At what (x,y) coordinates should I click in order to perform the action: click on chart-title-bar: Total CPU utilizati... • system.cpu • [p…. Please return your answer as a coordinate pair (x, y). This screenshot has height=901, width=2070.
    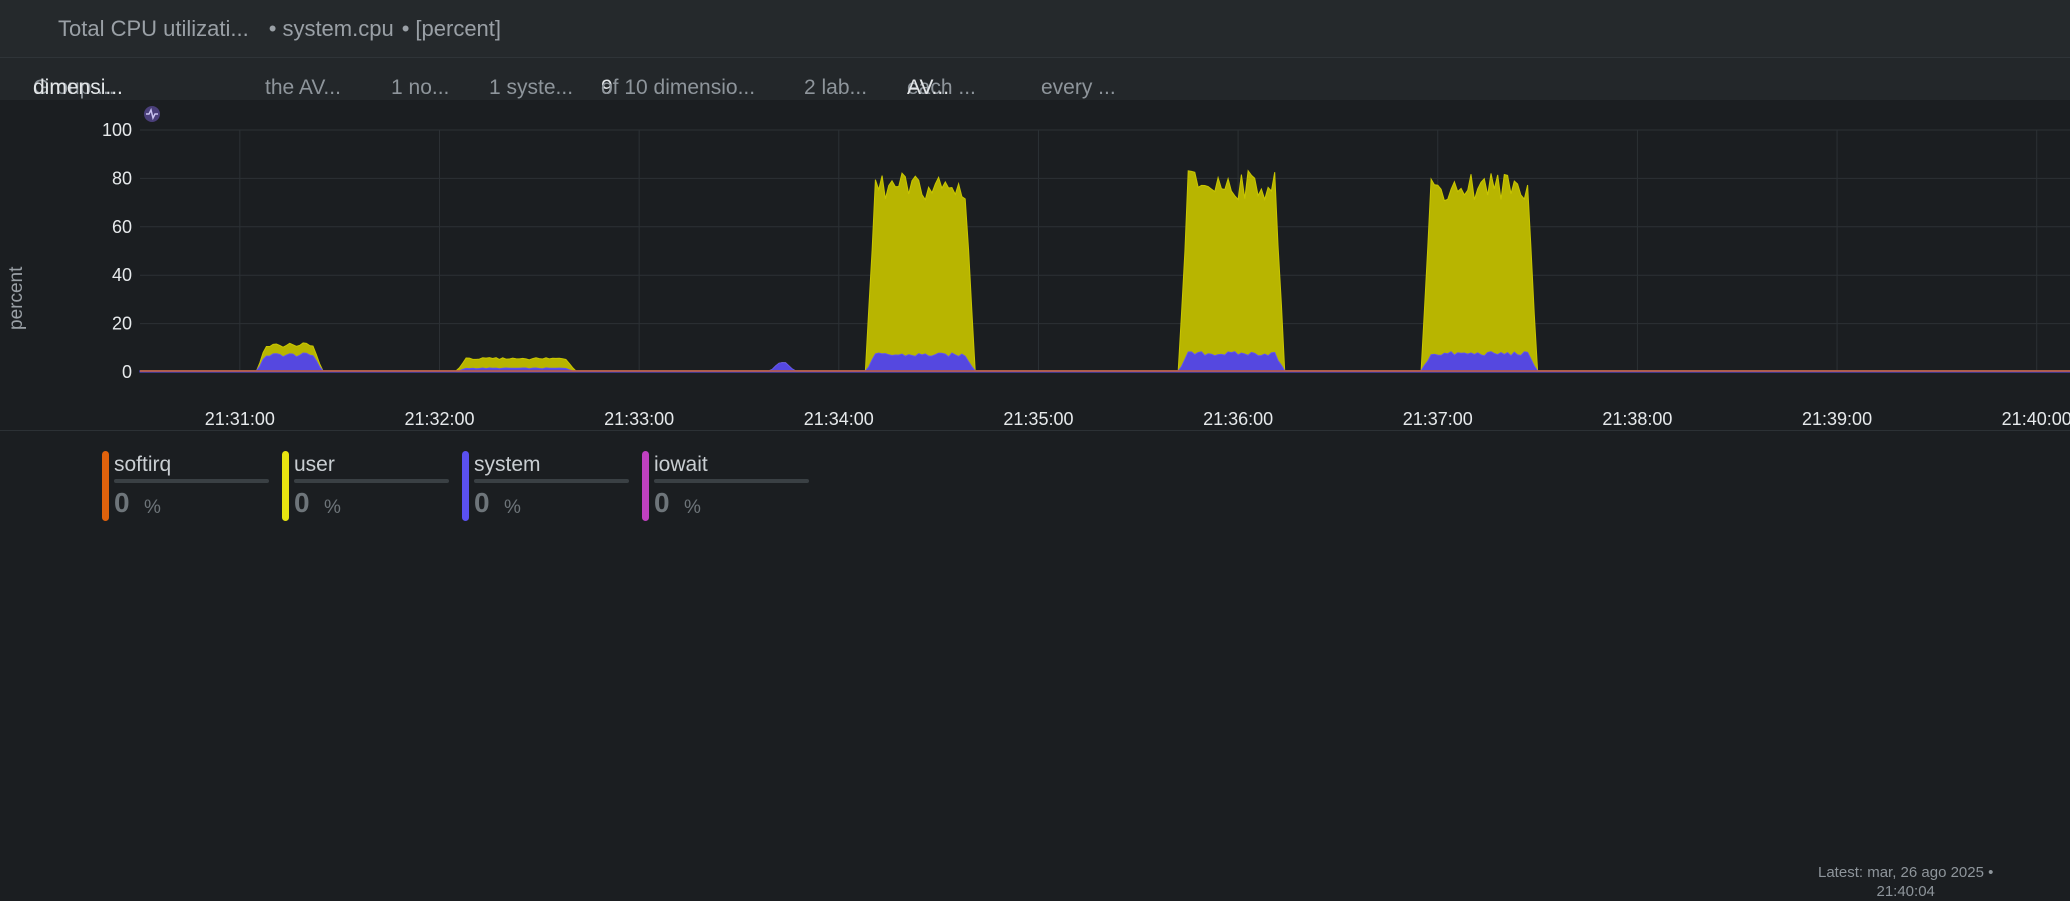
    Looking at the image, I should click on (1035, 29).